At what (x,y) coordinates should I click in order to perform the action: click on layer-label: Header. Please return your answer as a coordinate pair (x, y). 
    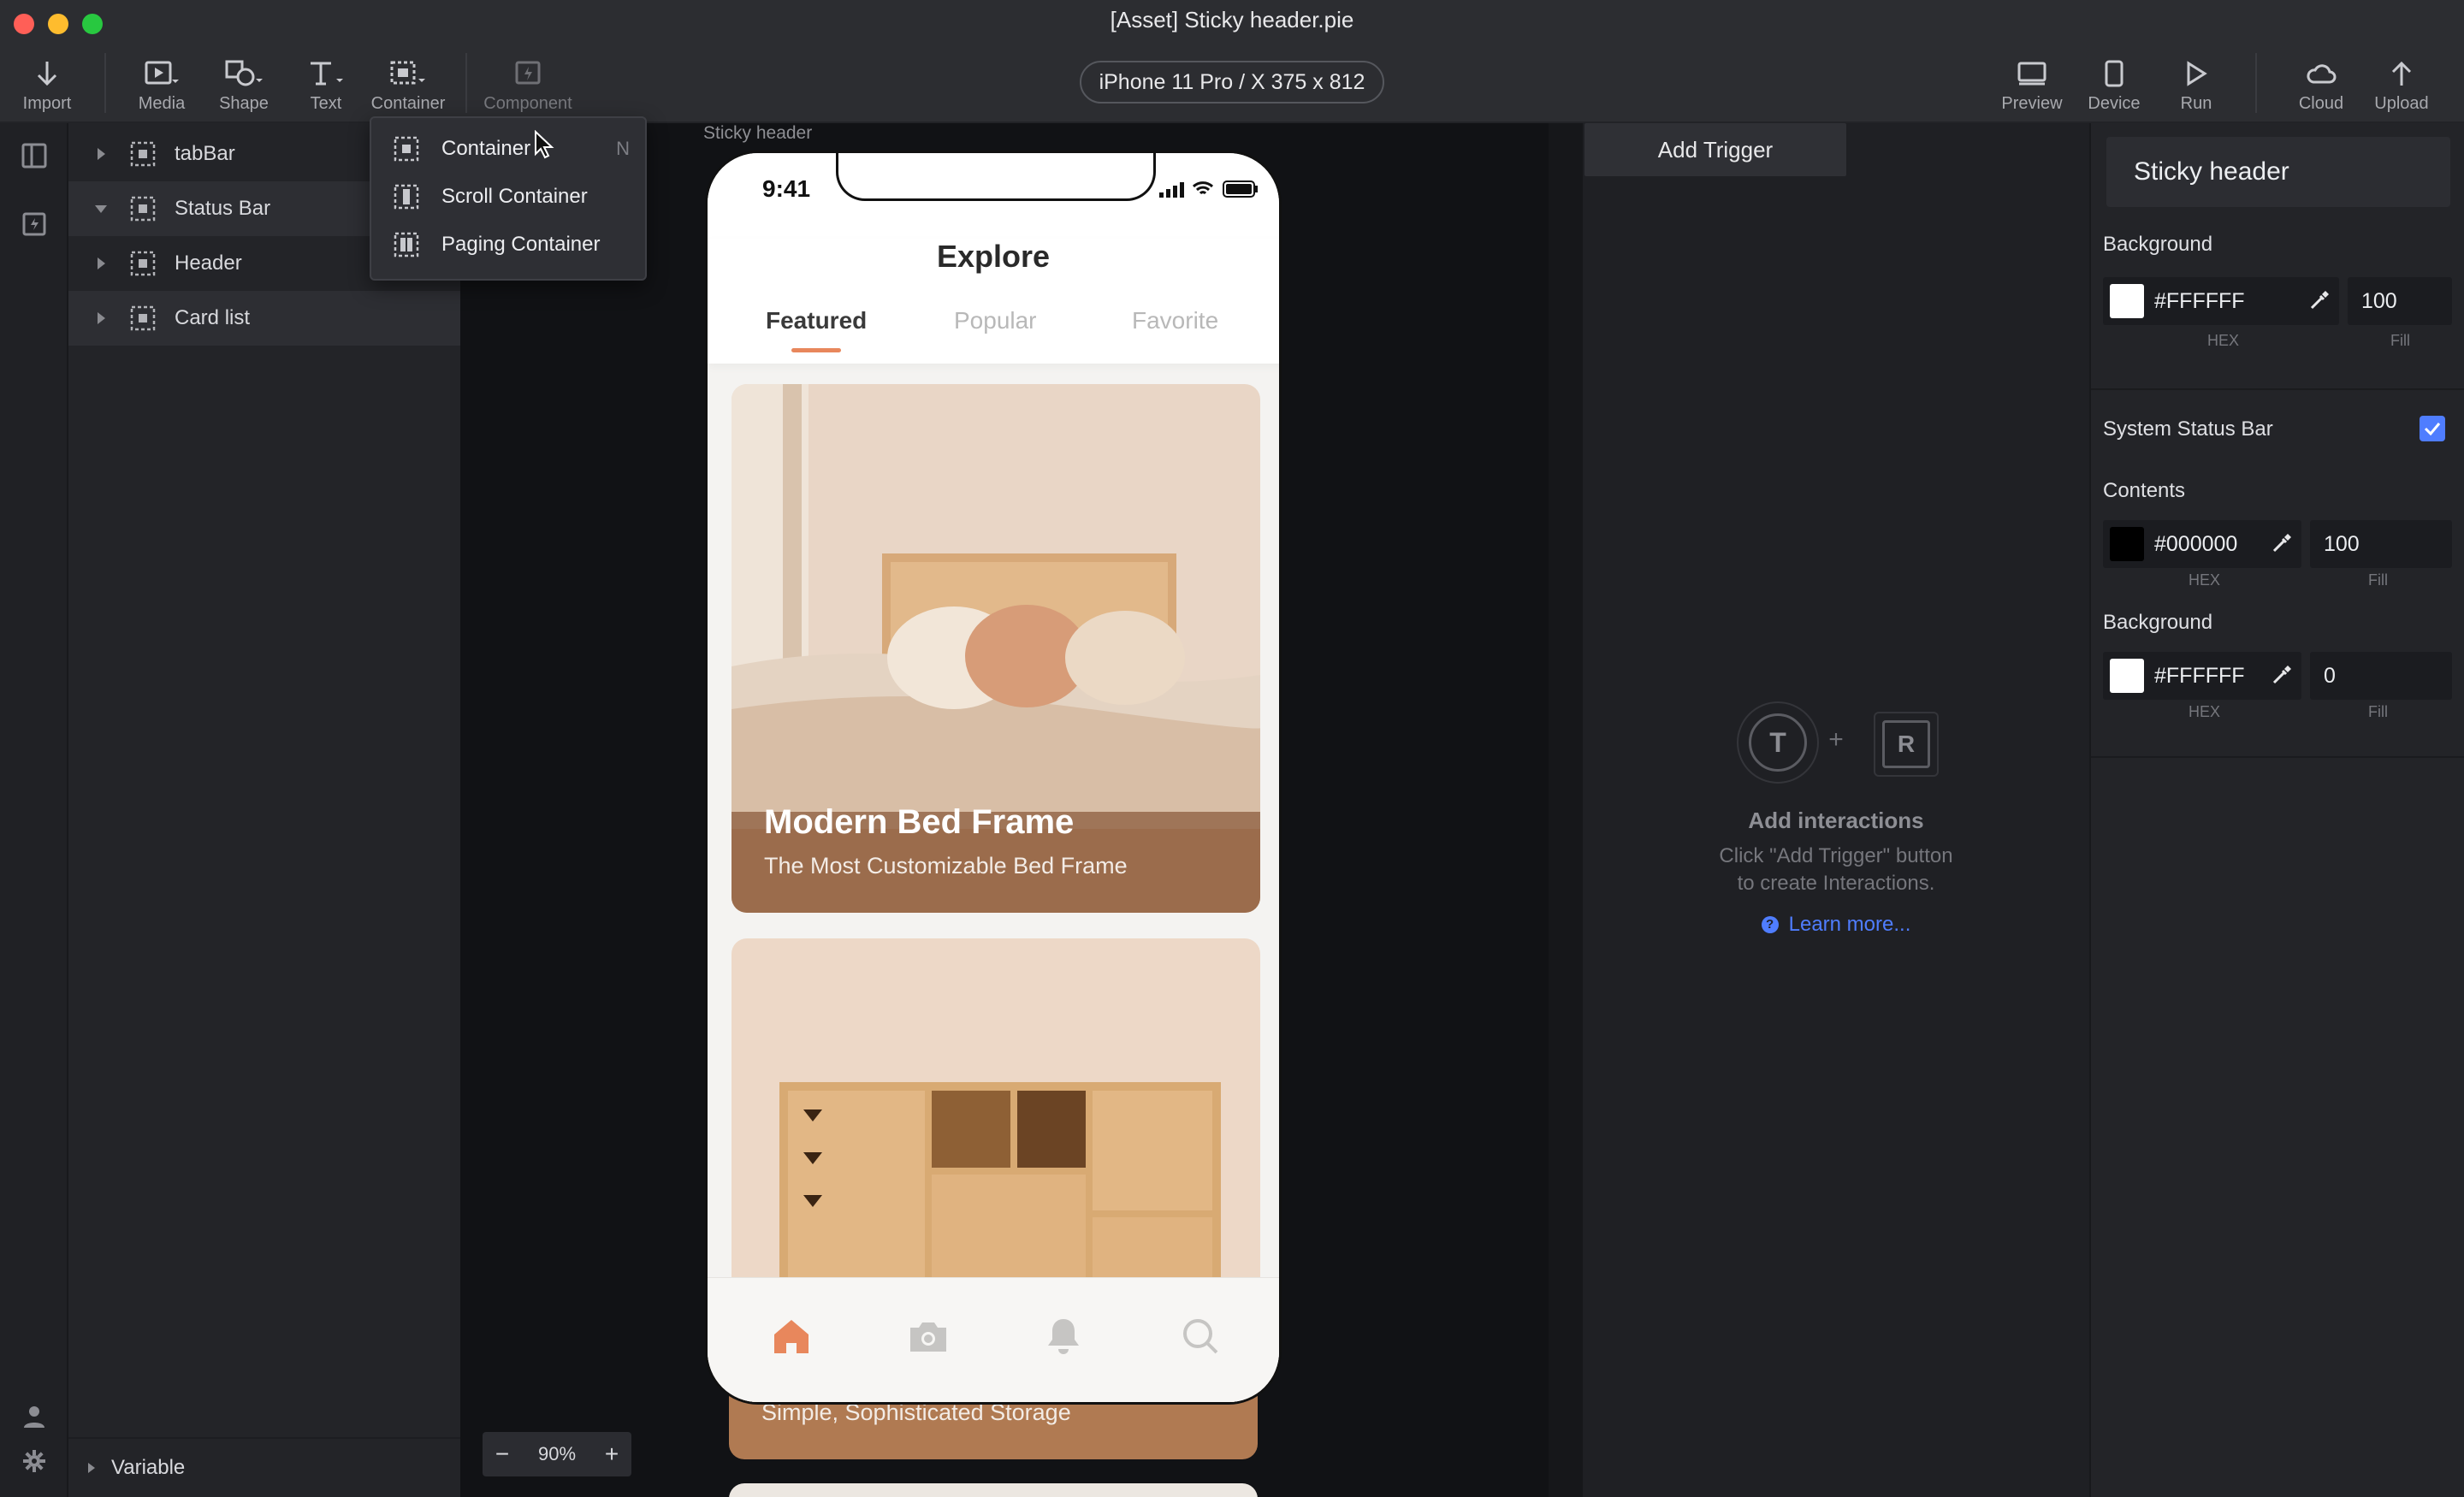
    Looking at the image, I should click on (208, 263).